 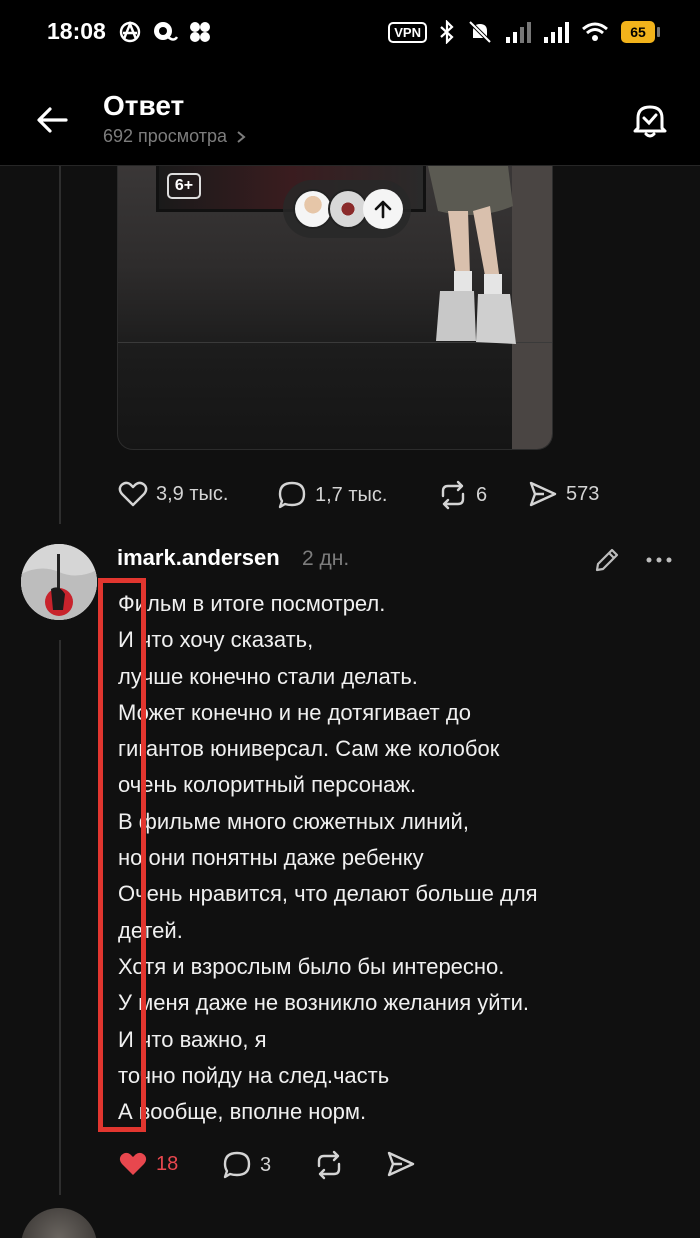 I want to click on edit-button, so click(x=607, y=560).